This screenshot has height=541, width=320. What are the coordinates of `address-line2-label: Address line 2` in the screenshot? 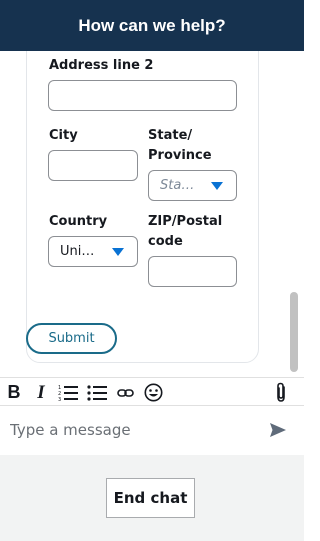 It's located at (101, 65).